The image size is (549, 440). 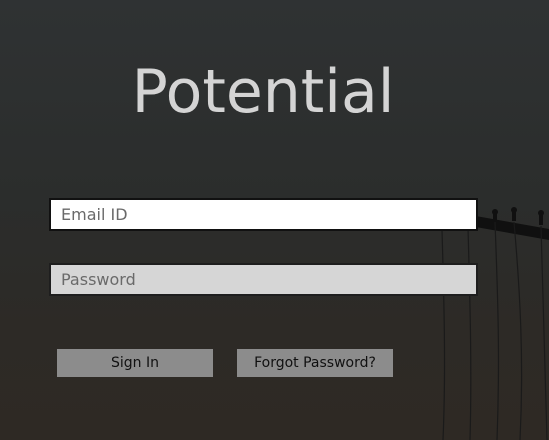 I want to click on password-field, so click(x=263, y=279).